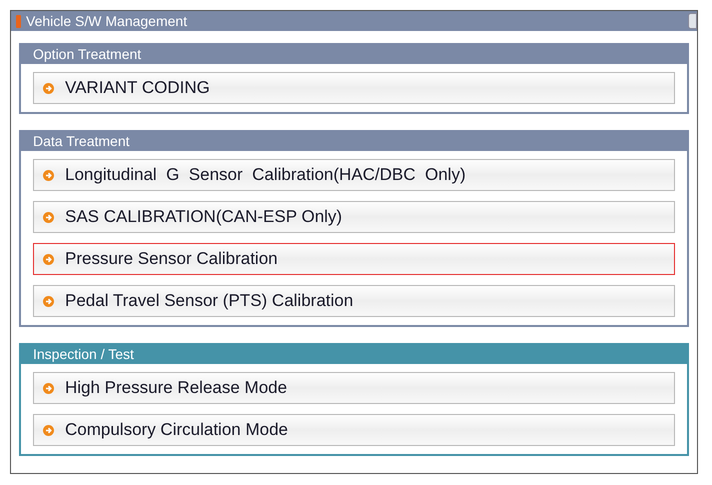 Image resolution: width=712 pixels, height=485 pixels. What do you see at coordinates (354, 175) in the screenshot?
I see `menu-item-button: Longitudinal G Sensor Calibration(HAC/DBC Only)` at bounding box center [354, 175].